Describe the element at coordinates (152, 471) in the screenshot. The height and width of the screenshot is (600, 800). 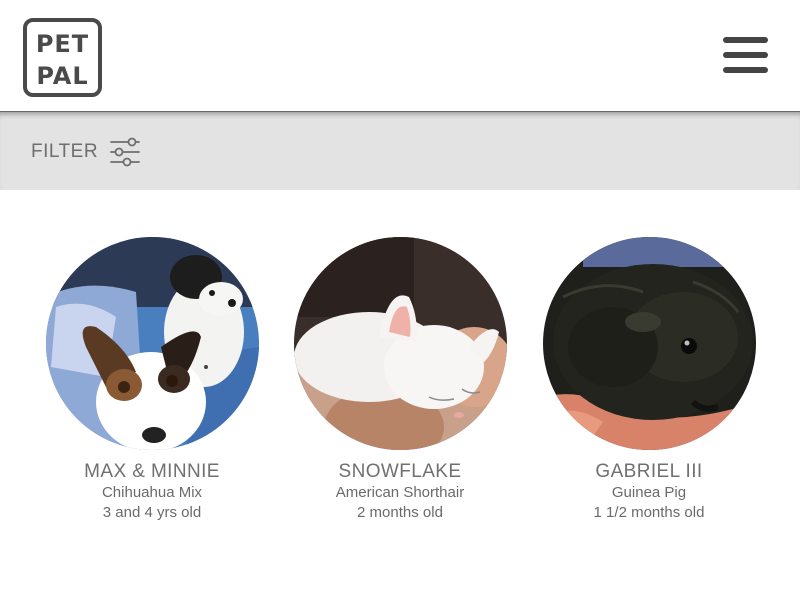
I see `pet-name: MAX & MINNIE` at that location.